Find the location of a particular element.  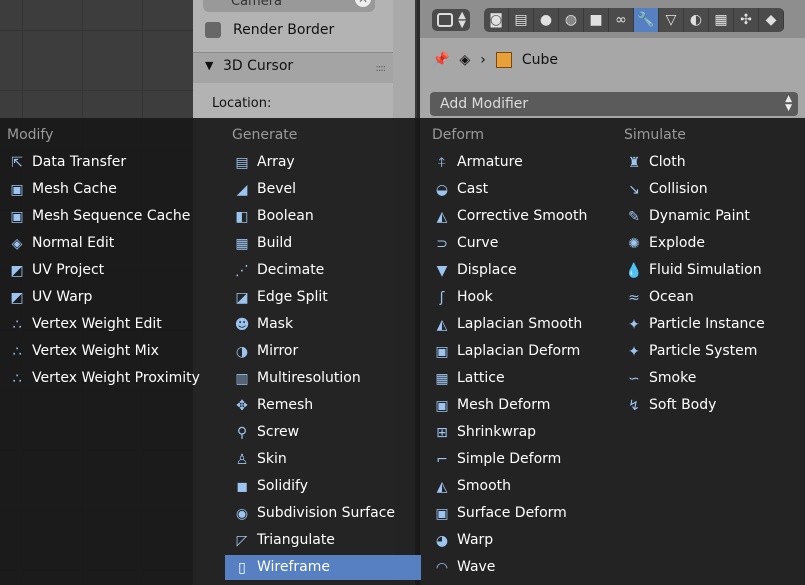

menu-item-label: Laplacian Smooth is located at coordinates (520, 324).